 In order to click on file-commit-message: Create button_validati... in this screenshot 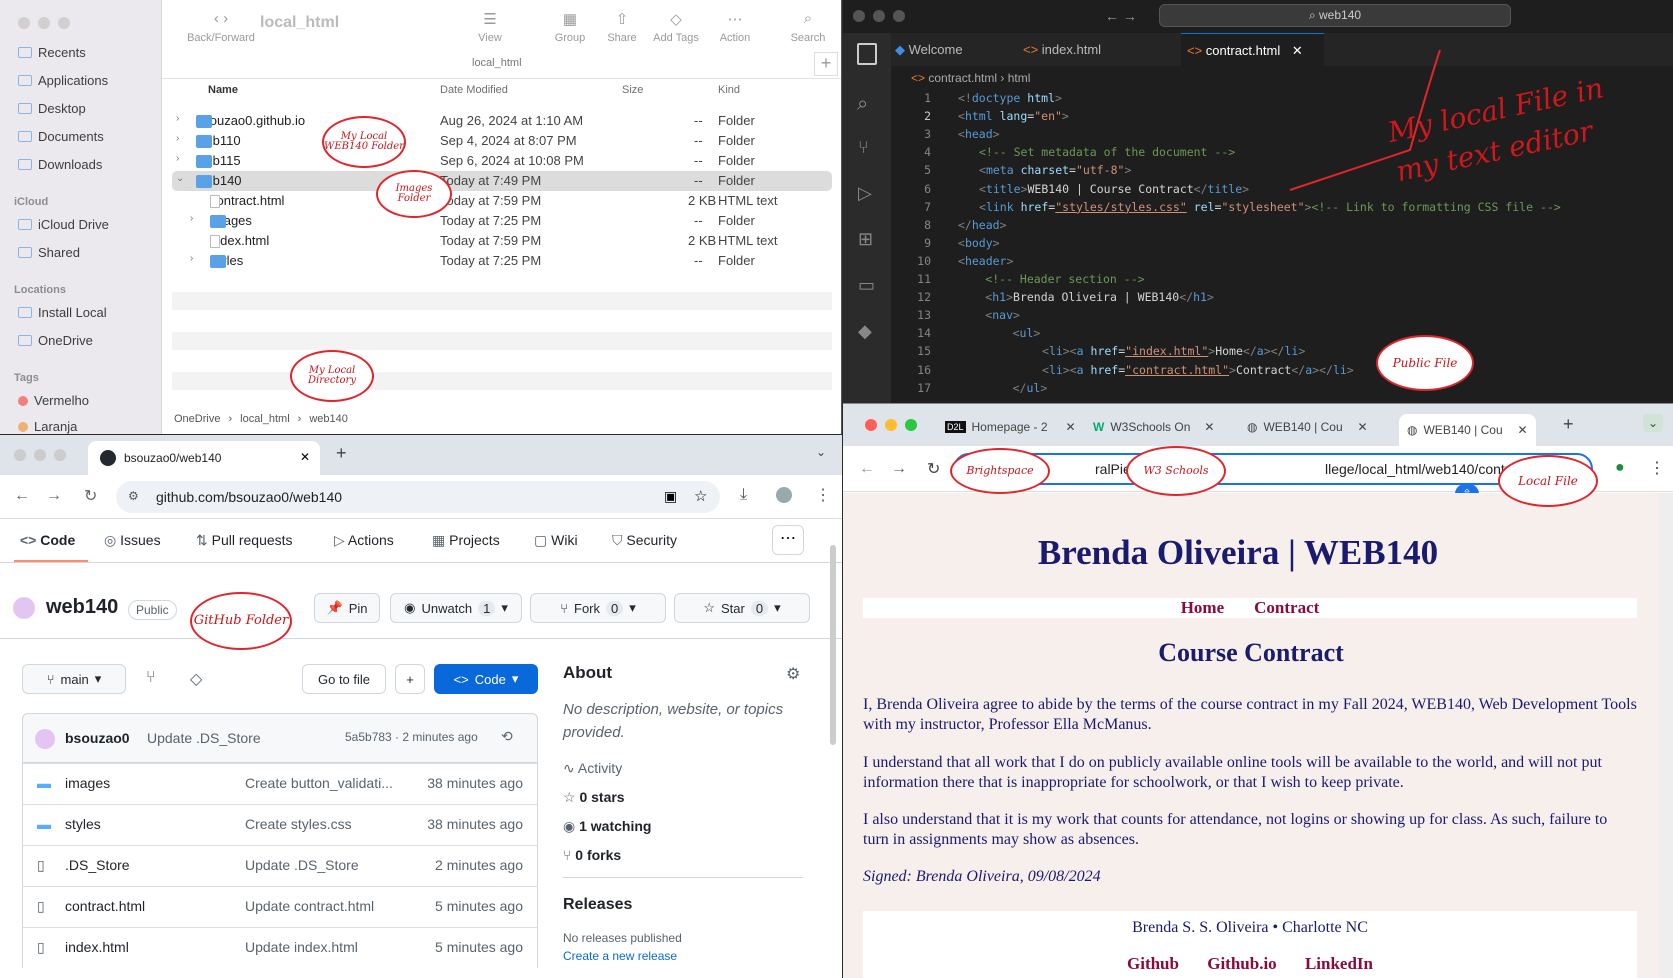, I will do `click(319, 783)`.